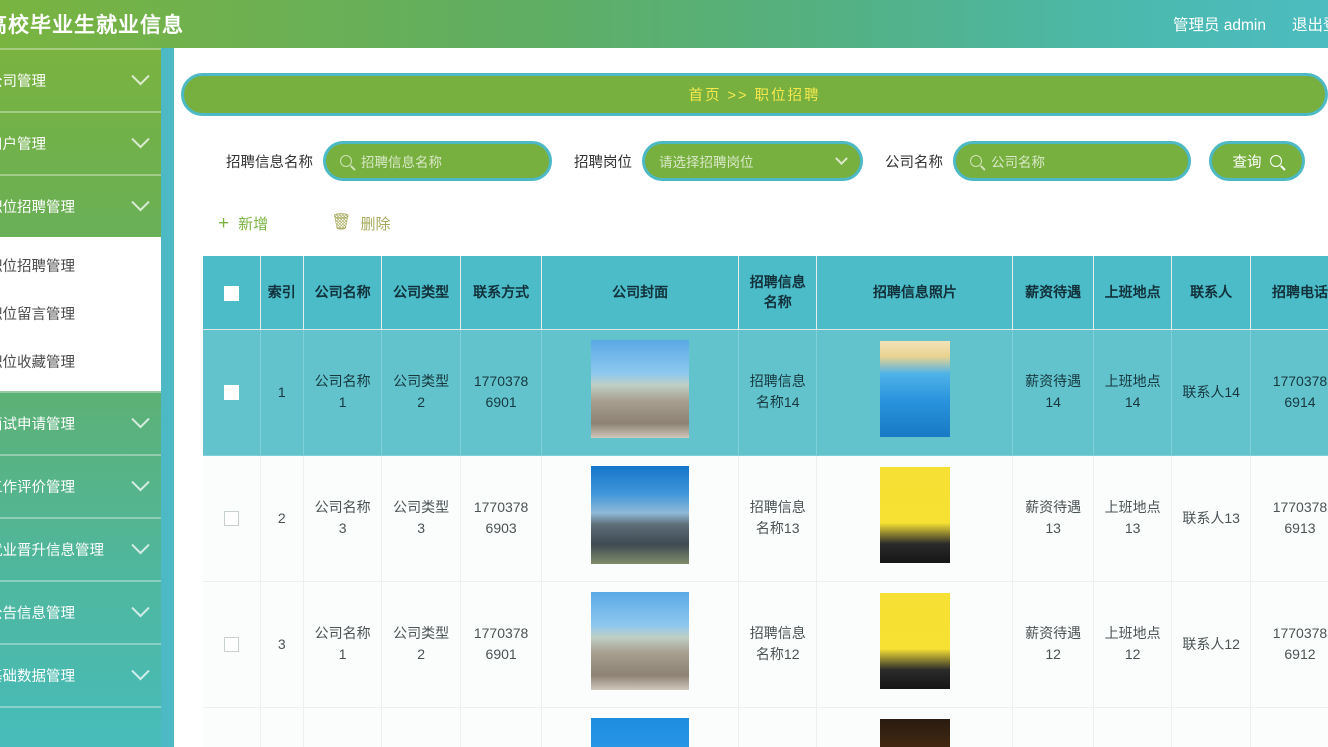 This screenshot has width=1328, height=747. What do you see at coordinates (1018, 162) in the screenshot?
I see `search-company-placeholder: 公司名称` at bounding box center [1018, 162].